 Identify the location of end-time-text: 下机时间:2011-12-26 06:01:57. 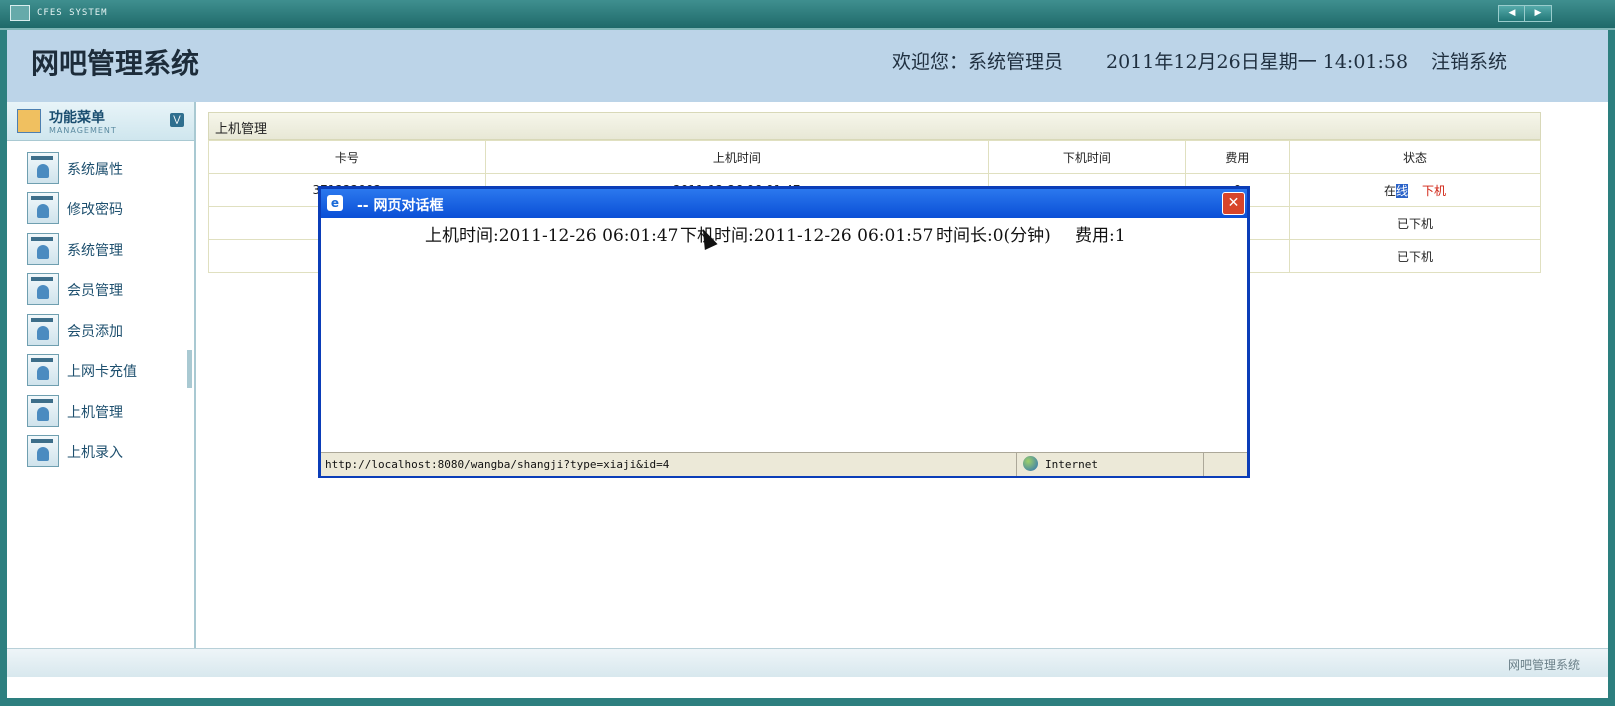
(807, 236).